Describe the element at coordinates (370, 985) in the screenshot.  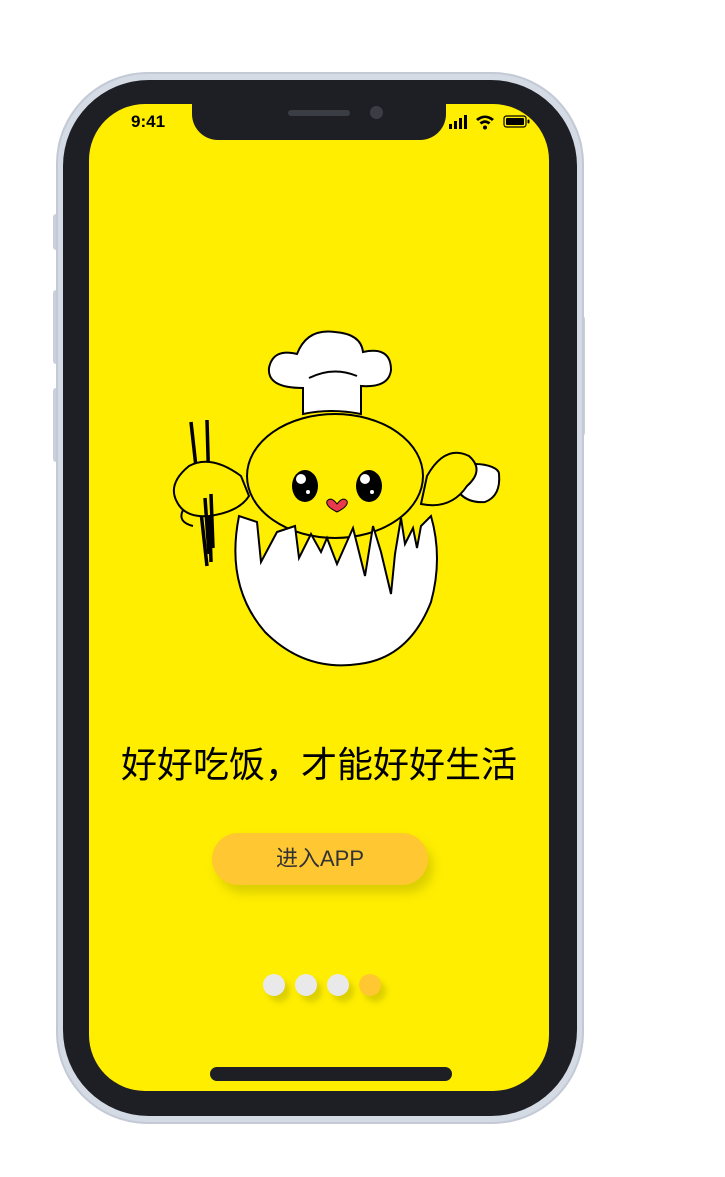
I see `page-dot-4-active` at that location.